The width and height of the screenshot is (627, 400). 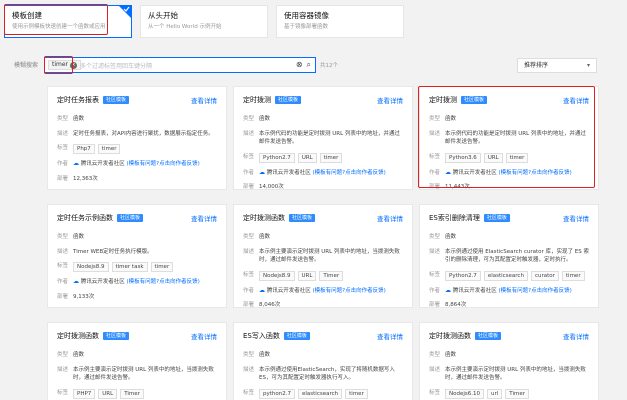 What do you see at coordinates (464, 393) in the screenshot?
I see `tag-pill: Nodejs6.10` at bounding box center [464, 393].